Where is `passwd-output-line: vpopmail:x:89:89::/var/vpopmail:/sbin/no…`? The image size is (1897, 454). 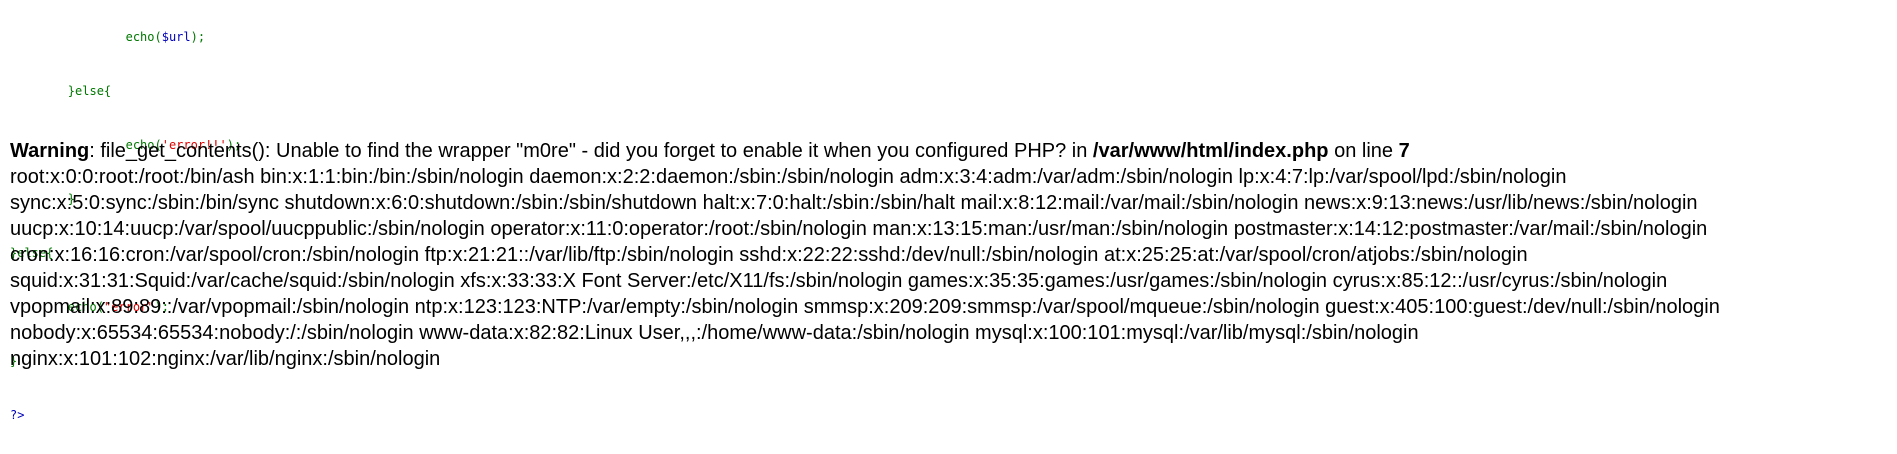
passwd-output-line: vpopmail:x:89:89::/var/vpopmail:/sbin/no… is located at coordinates (865, 307).